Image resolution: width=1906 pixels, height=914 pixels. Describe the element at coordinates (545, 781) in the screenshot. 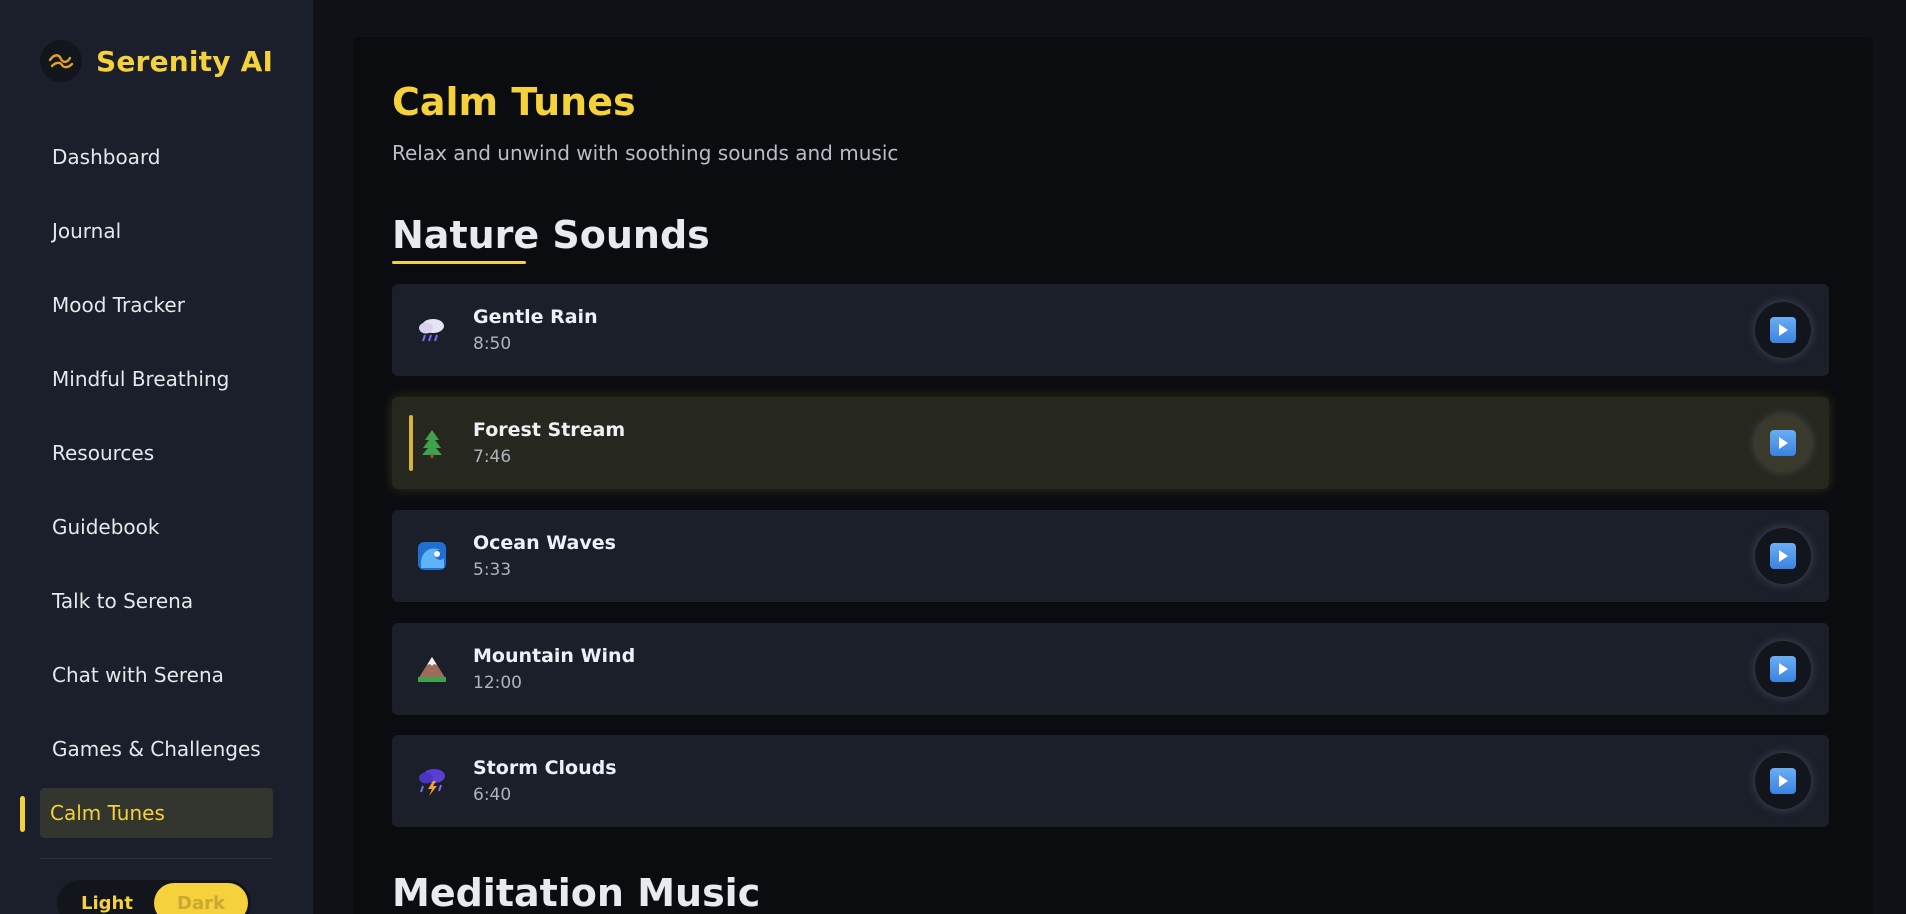

I see `track-info: Storm Clouds 6:40` at that location.